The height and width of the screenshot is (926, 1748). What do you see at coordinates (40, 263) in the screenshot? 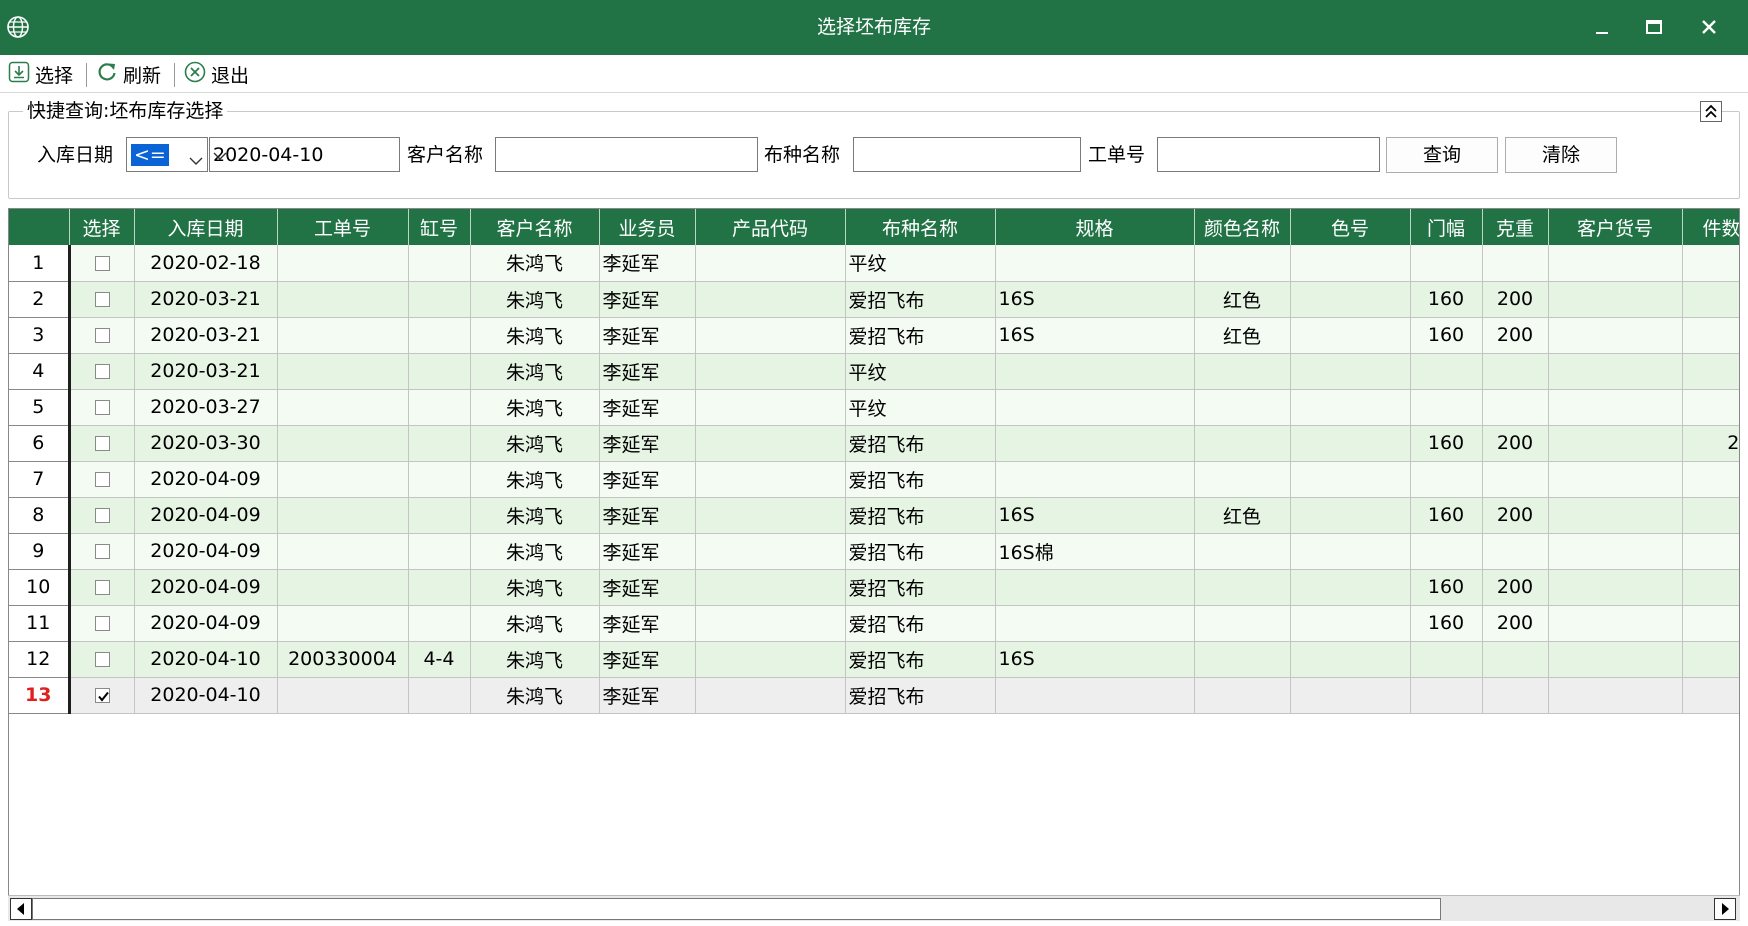
I see `row-number: 1` at bounding box center [40, 263].